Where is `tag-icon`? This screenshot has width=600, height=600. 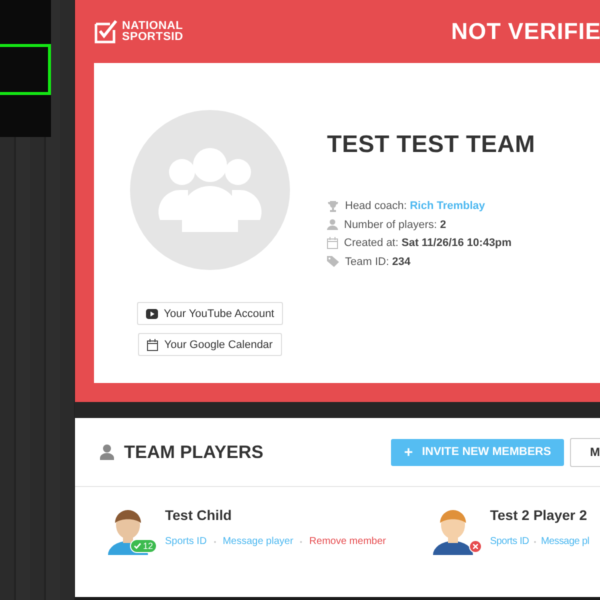 tag-icon is located at coordinates (333, 262).